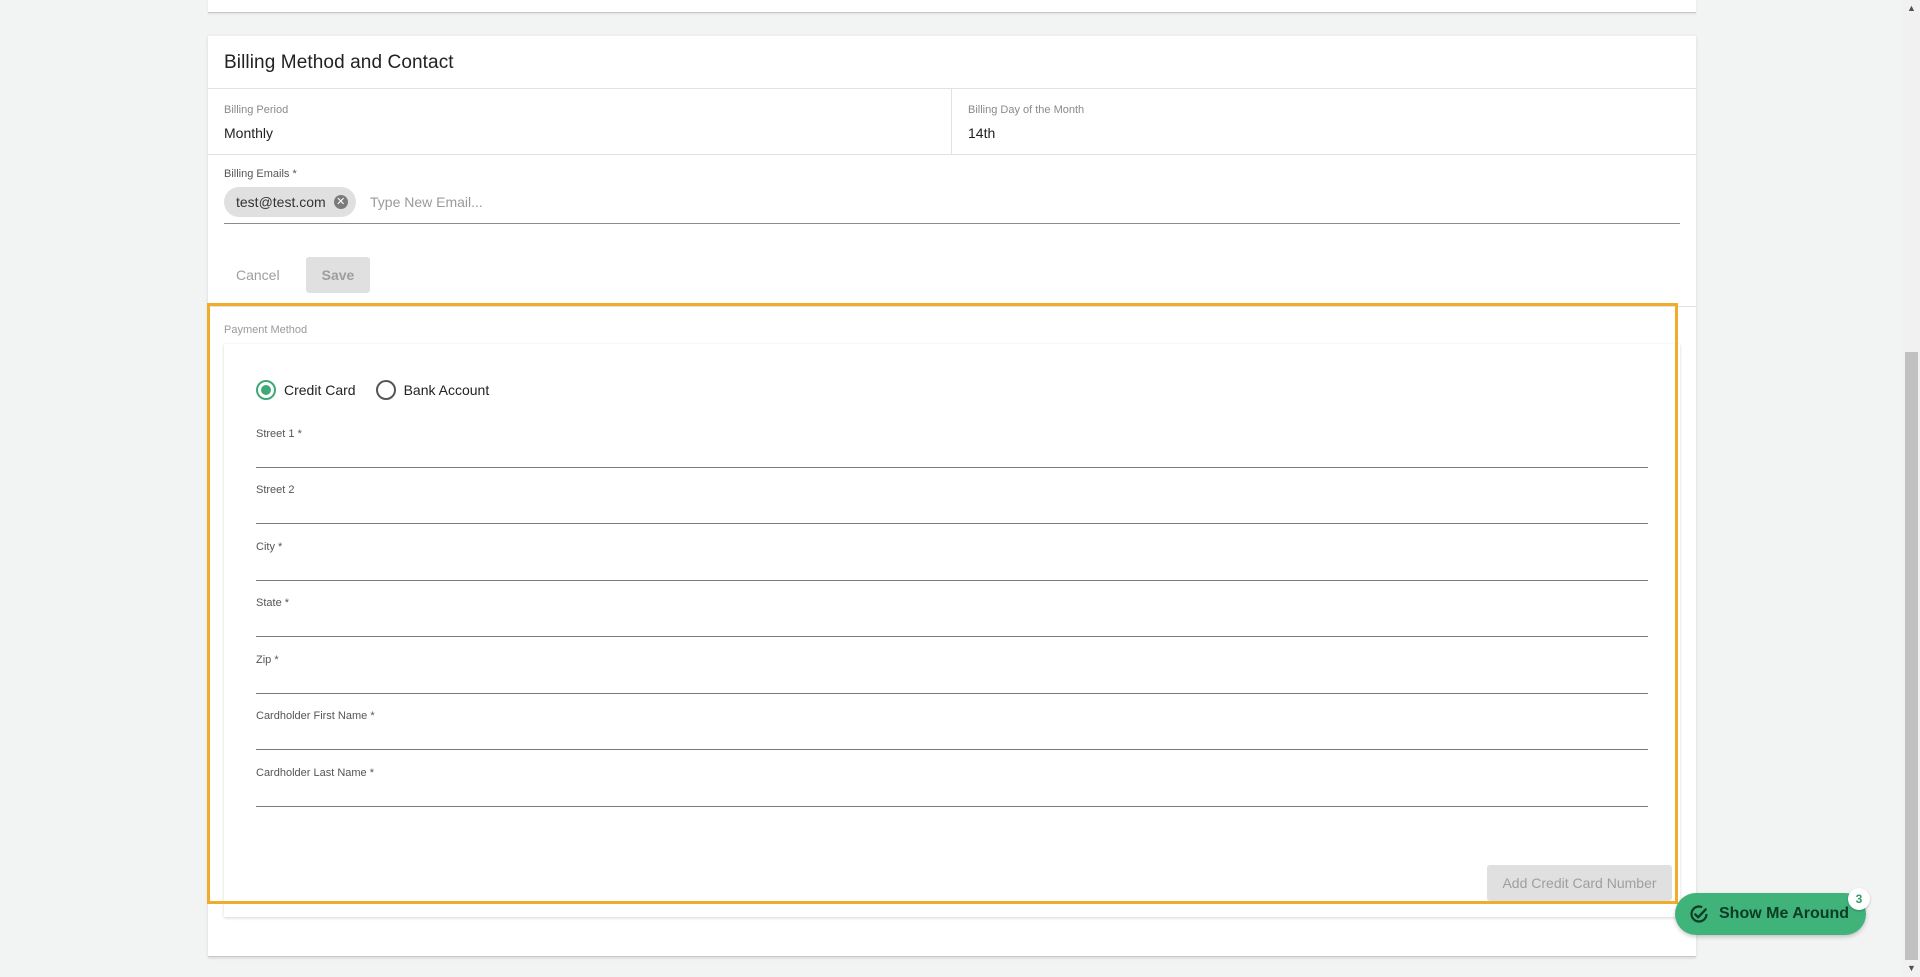  What do you see at coordinates (952, 736) in the screenshot?
I see `cardholder-first-name-input` at bounding box center [952, 736].